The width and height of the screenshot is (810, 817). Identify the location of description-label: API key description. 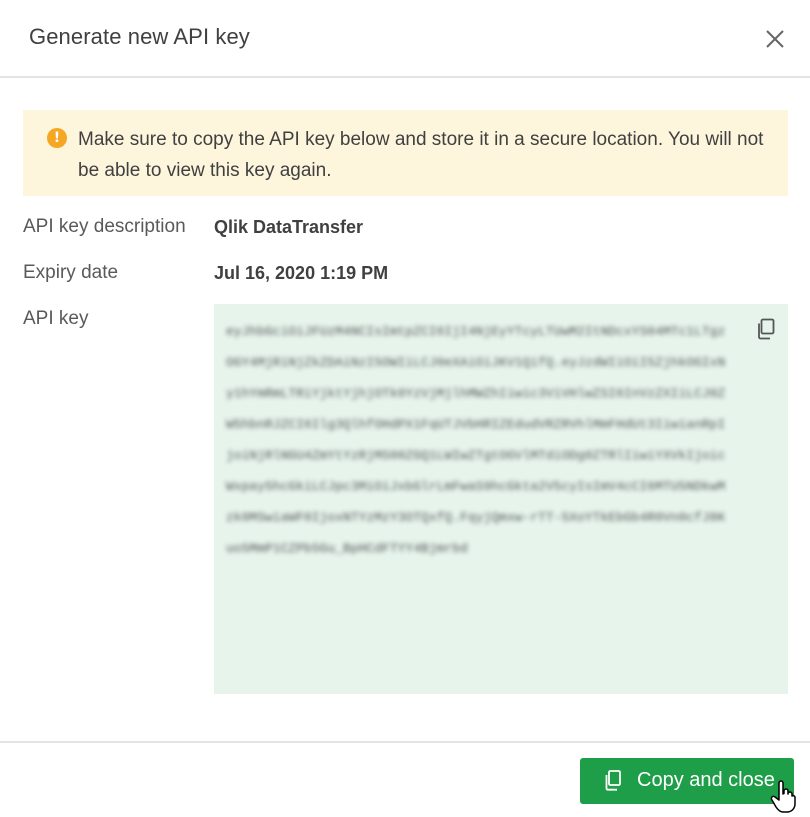
(104, 226).